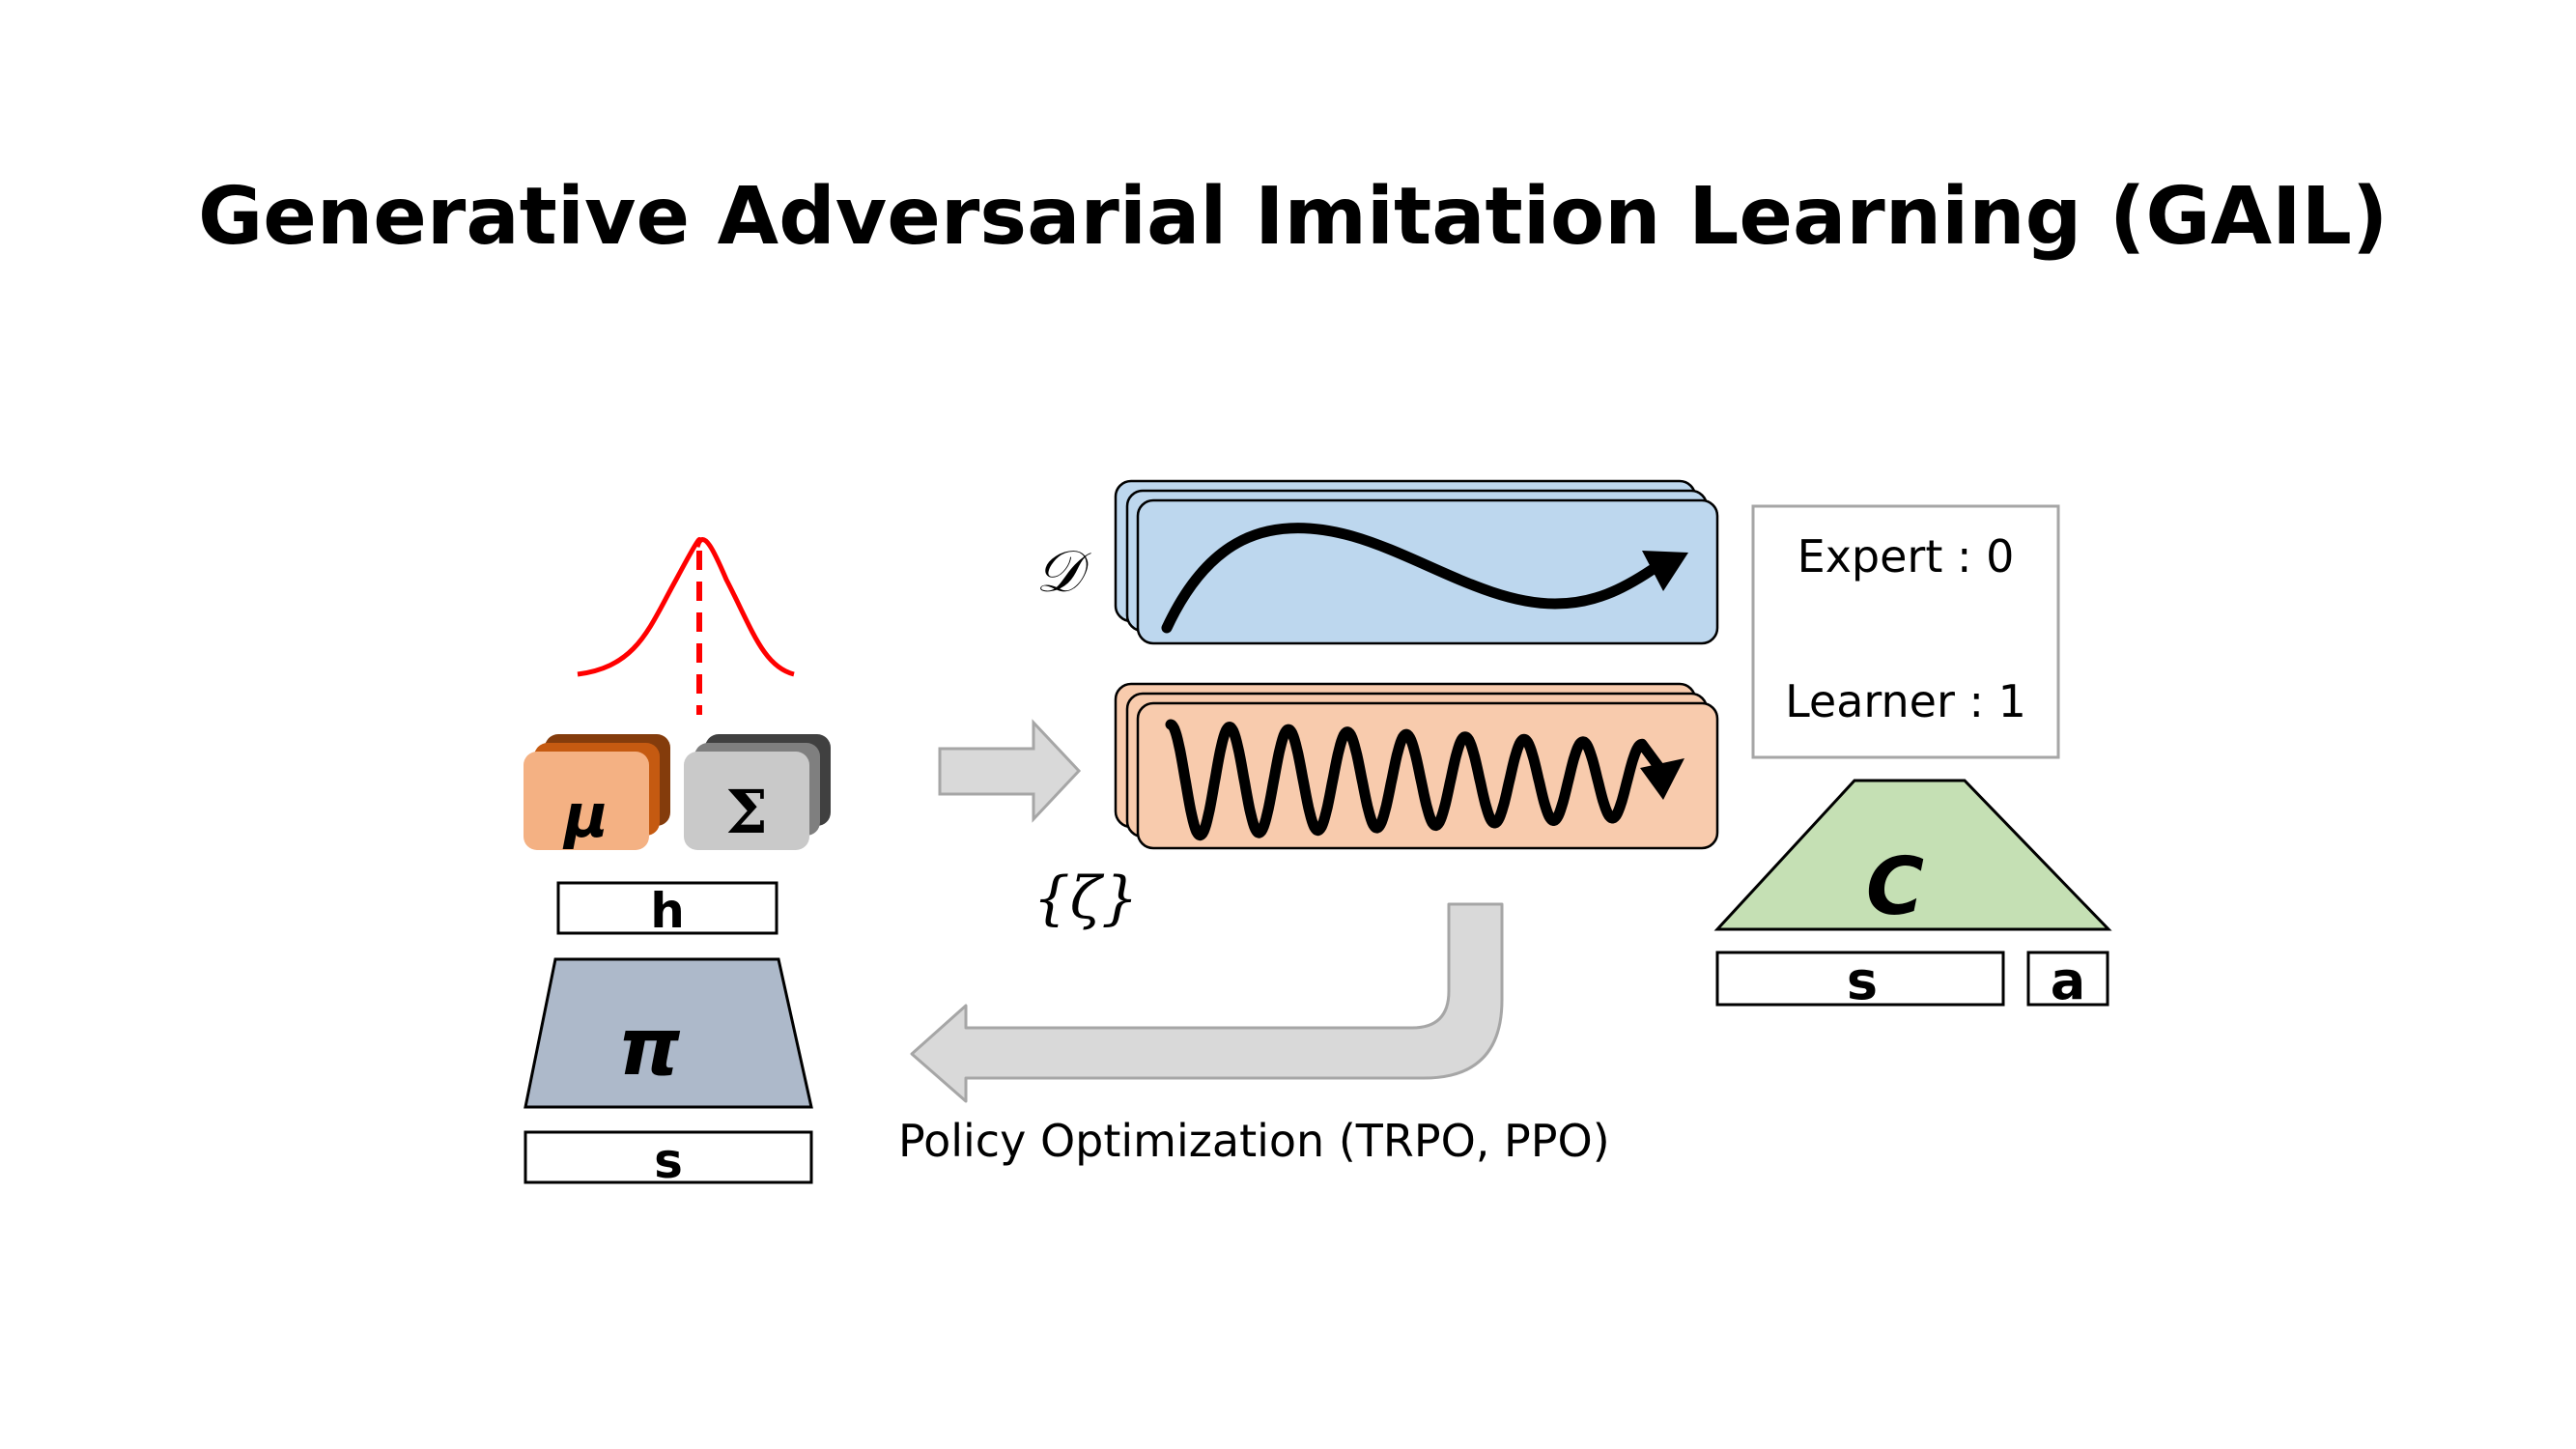 The image size is (2576, 1449). What do you see at coordinates (1010, 771) in the screenshot?
I see `rollout-arrow` at bounding box center [1010, 771].